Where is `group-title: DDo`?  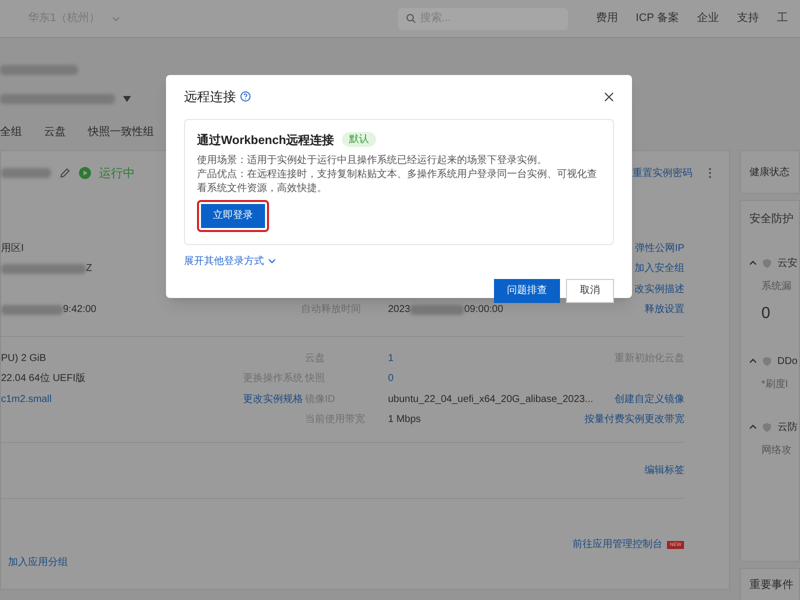 group-title: DDo is located at coordinates (787, 361).